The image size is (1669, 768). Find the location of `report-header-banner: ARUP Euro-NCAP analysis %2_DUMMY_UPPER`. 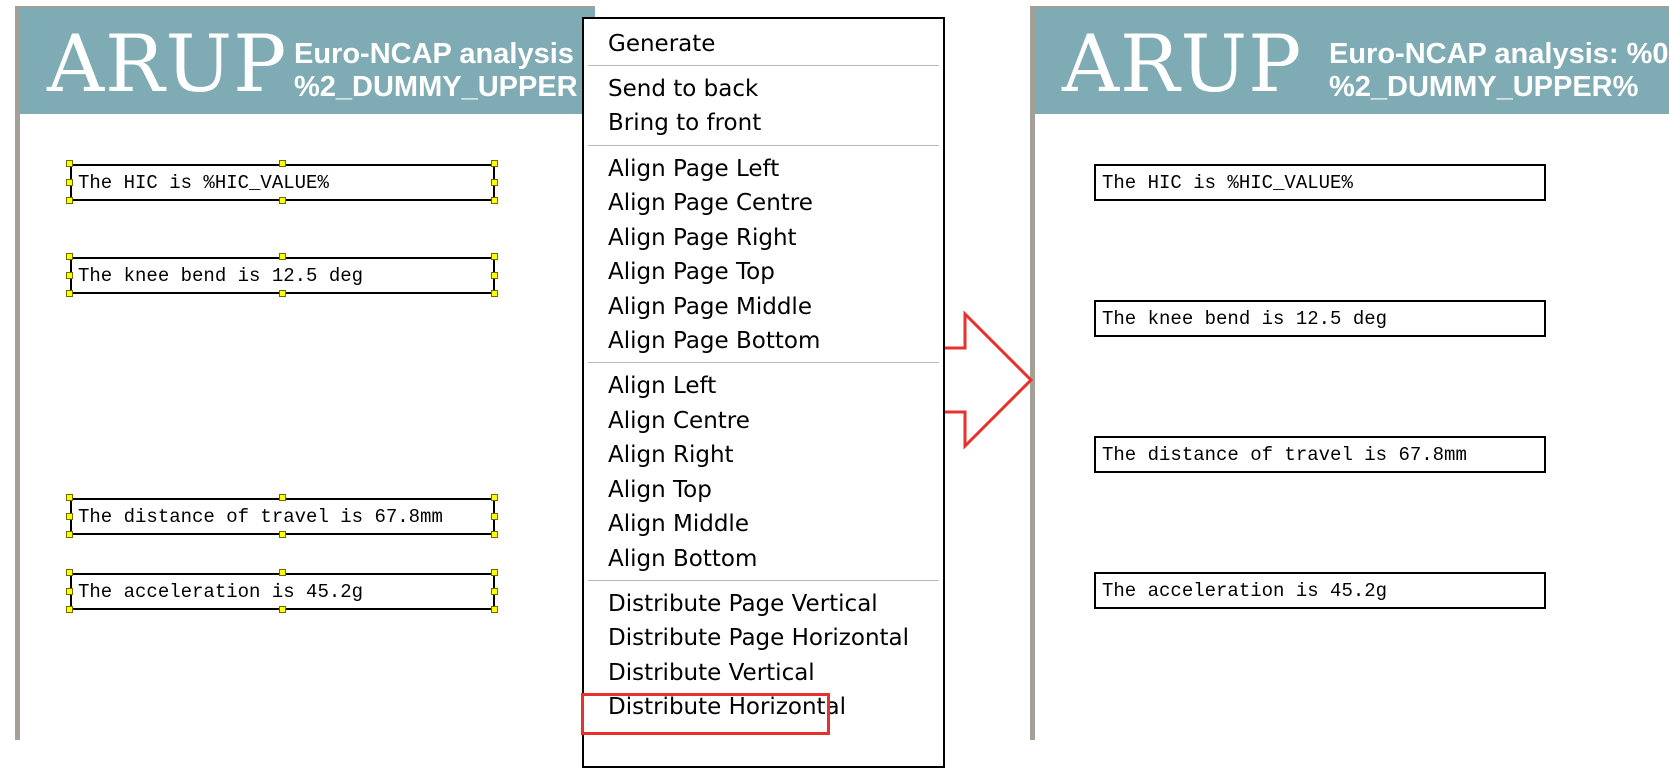

report-header-banner: ARUP Euro-NCAP analysis %2_DUMMY_UPPER is located at coordinates (307, 61).